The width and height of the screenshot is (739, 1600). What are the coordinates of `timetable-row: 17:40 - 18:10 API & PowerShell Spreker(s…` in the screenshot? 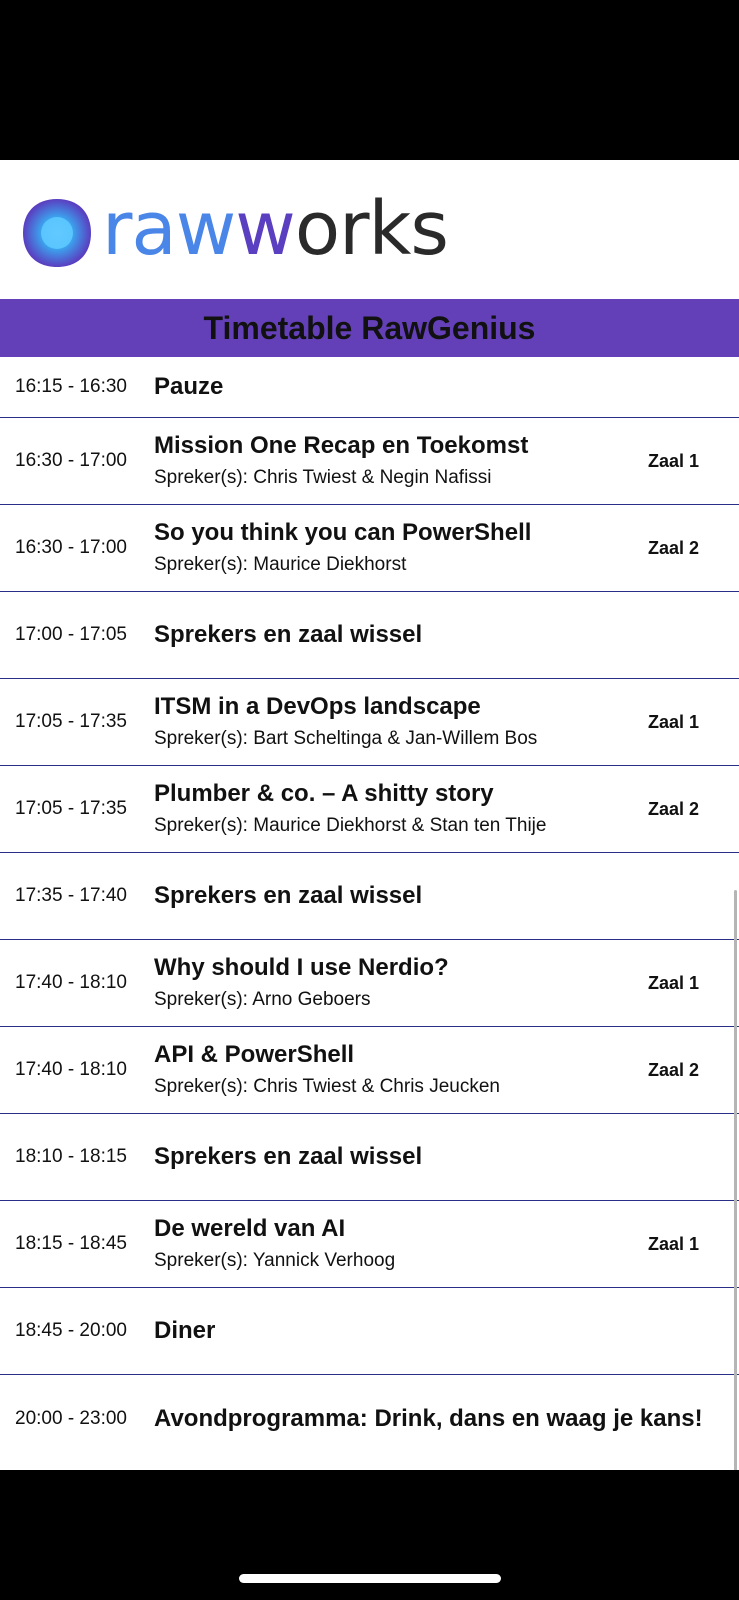 It's located at (369, 1070).